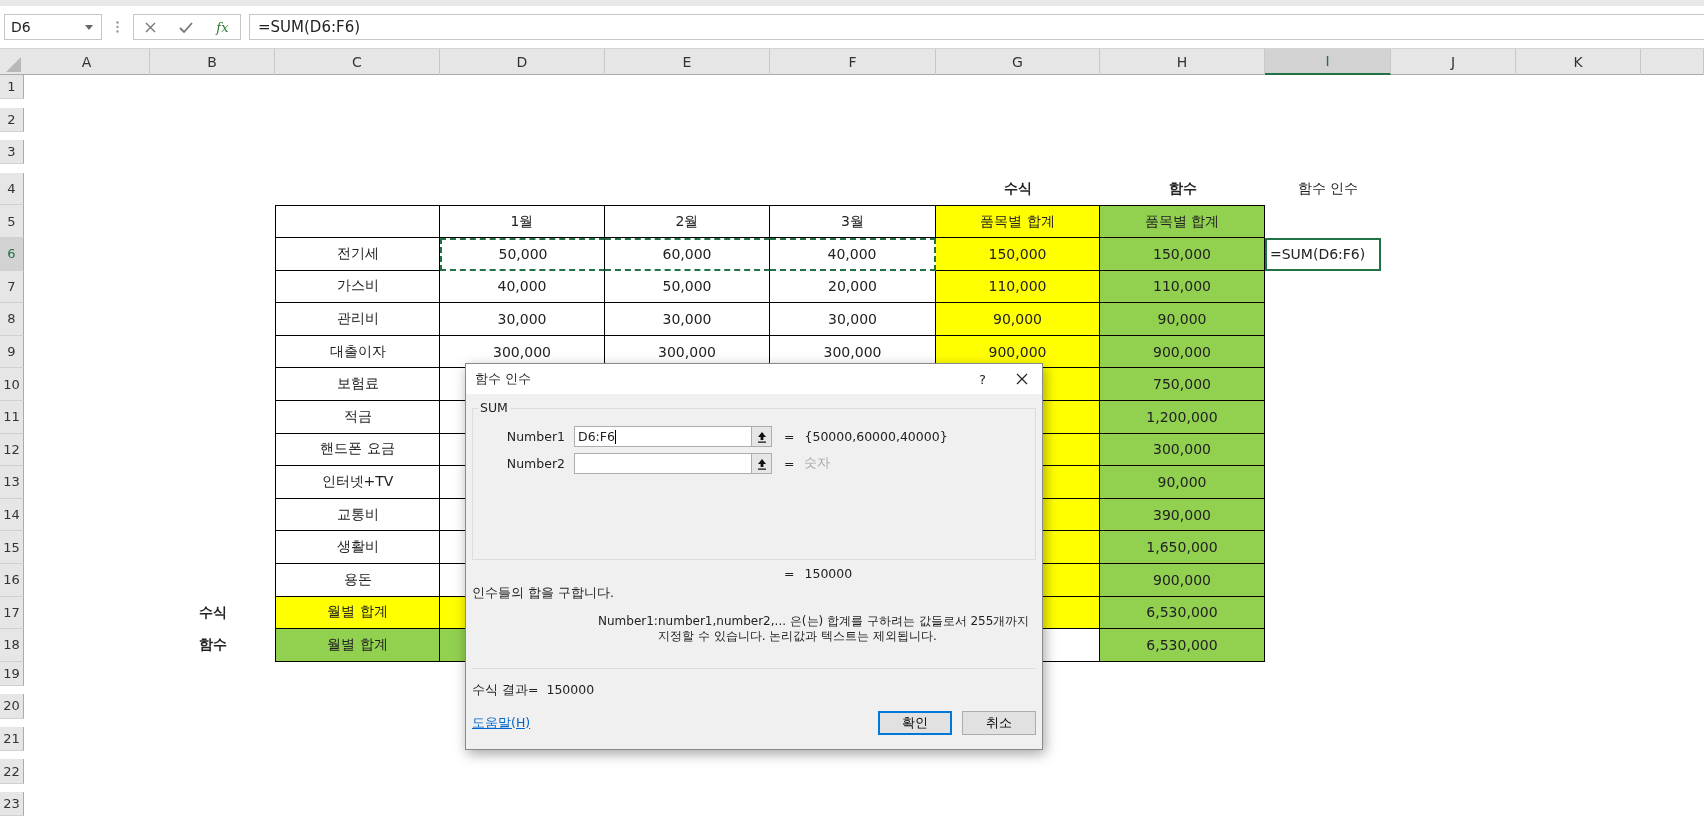  Describe the element at coordinates (1018, 254) in the screenshot. I see `table-cell: 150,000` at that location.